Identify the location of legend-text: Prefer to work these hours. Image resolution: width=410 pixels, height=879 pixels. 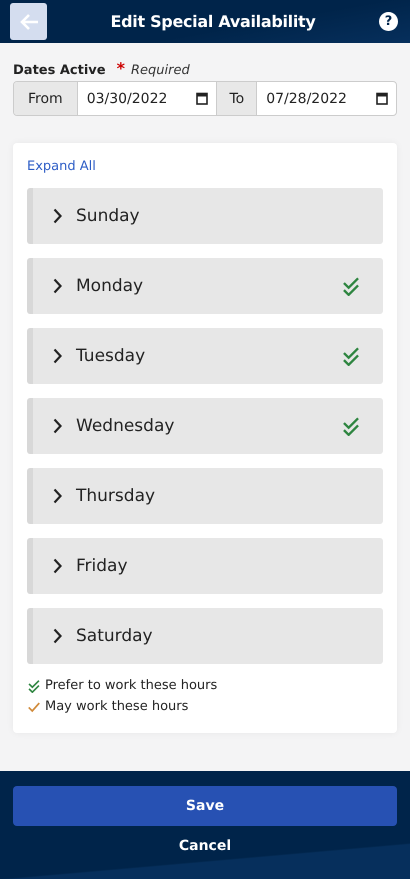
(131, 685).